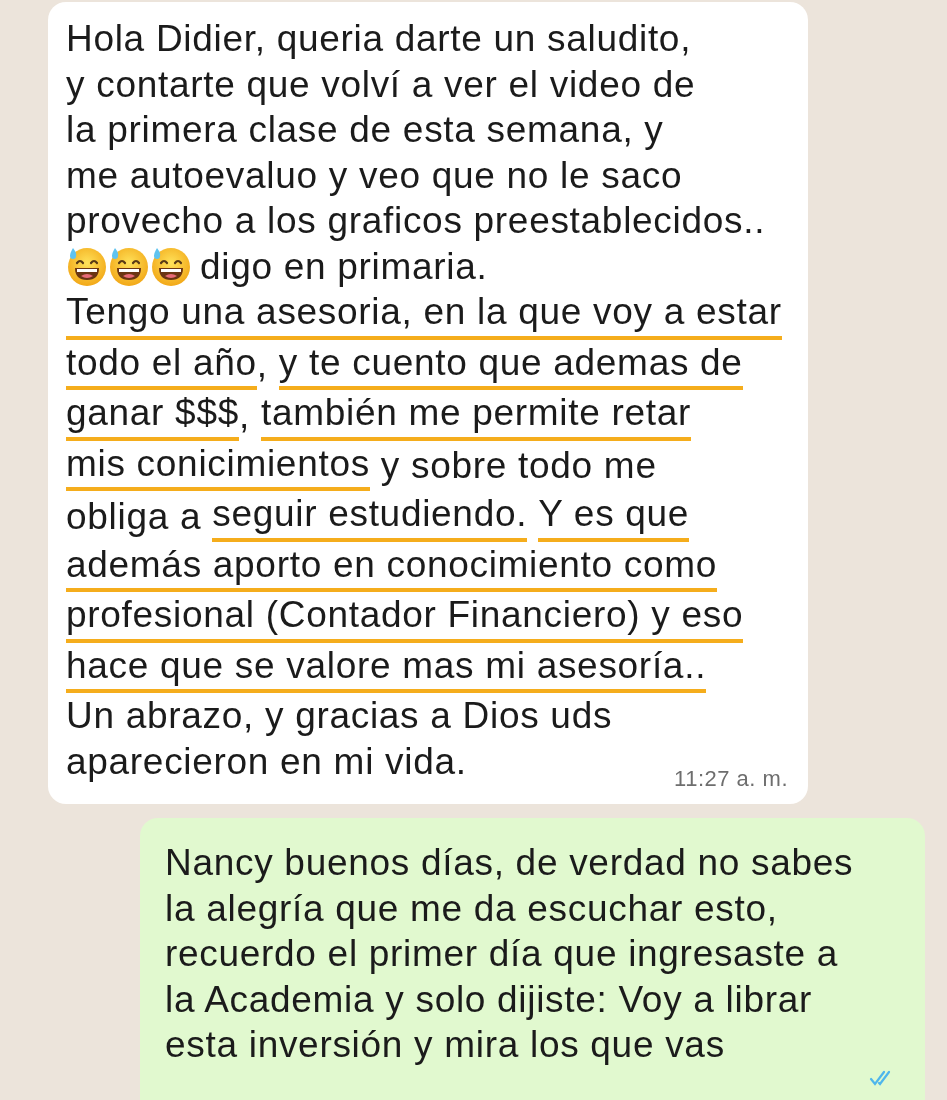  Describe the element at coordinates (379, 415) in the screenshot. I see `message-text: ganar $$$, también me permite retar` at that location.